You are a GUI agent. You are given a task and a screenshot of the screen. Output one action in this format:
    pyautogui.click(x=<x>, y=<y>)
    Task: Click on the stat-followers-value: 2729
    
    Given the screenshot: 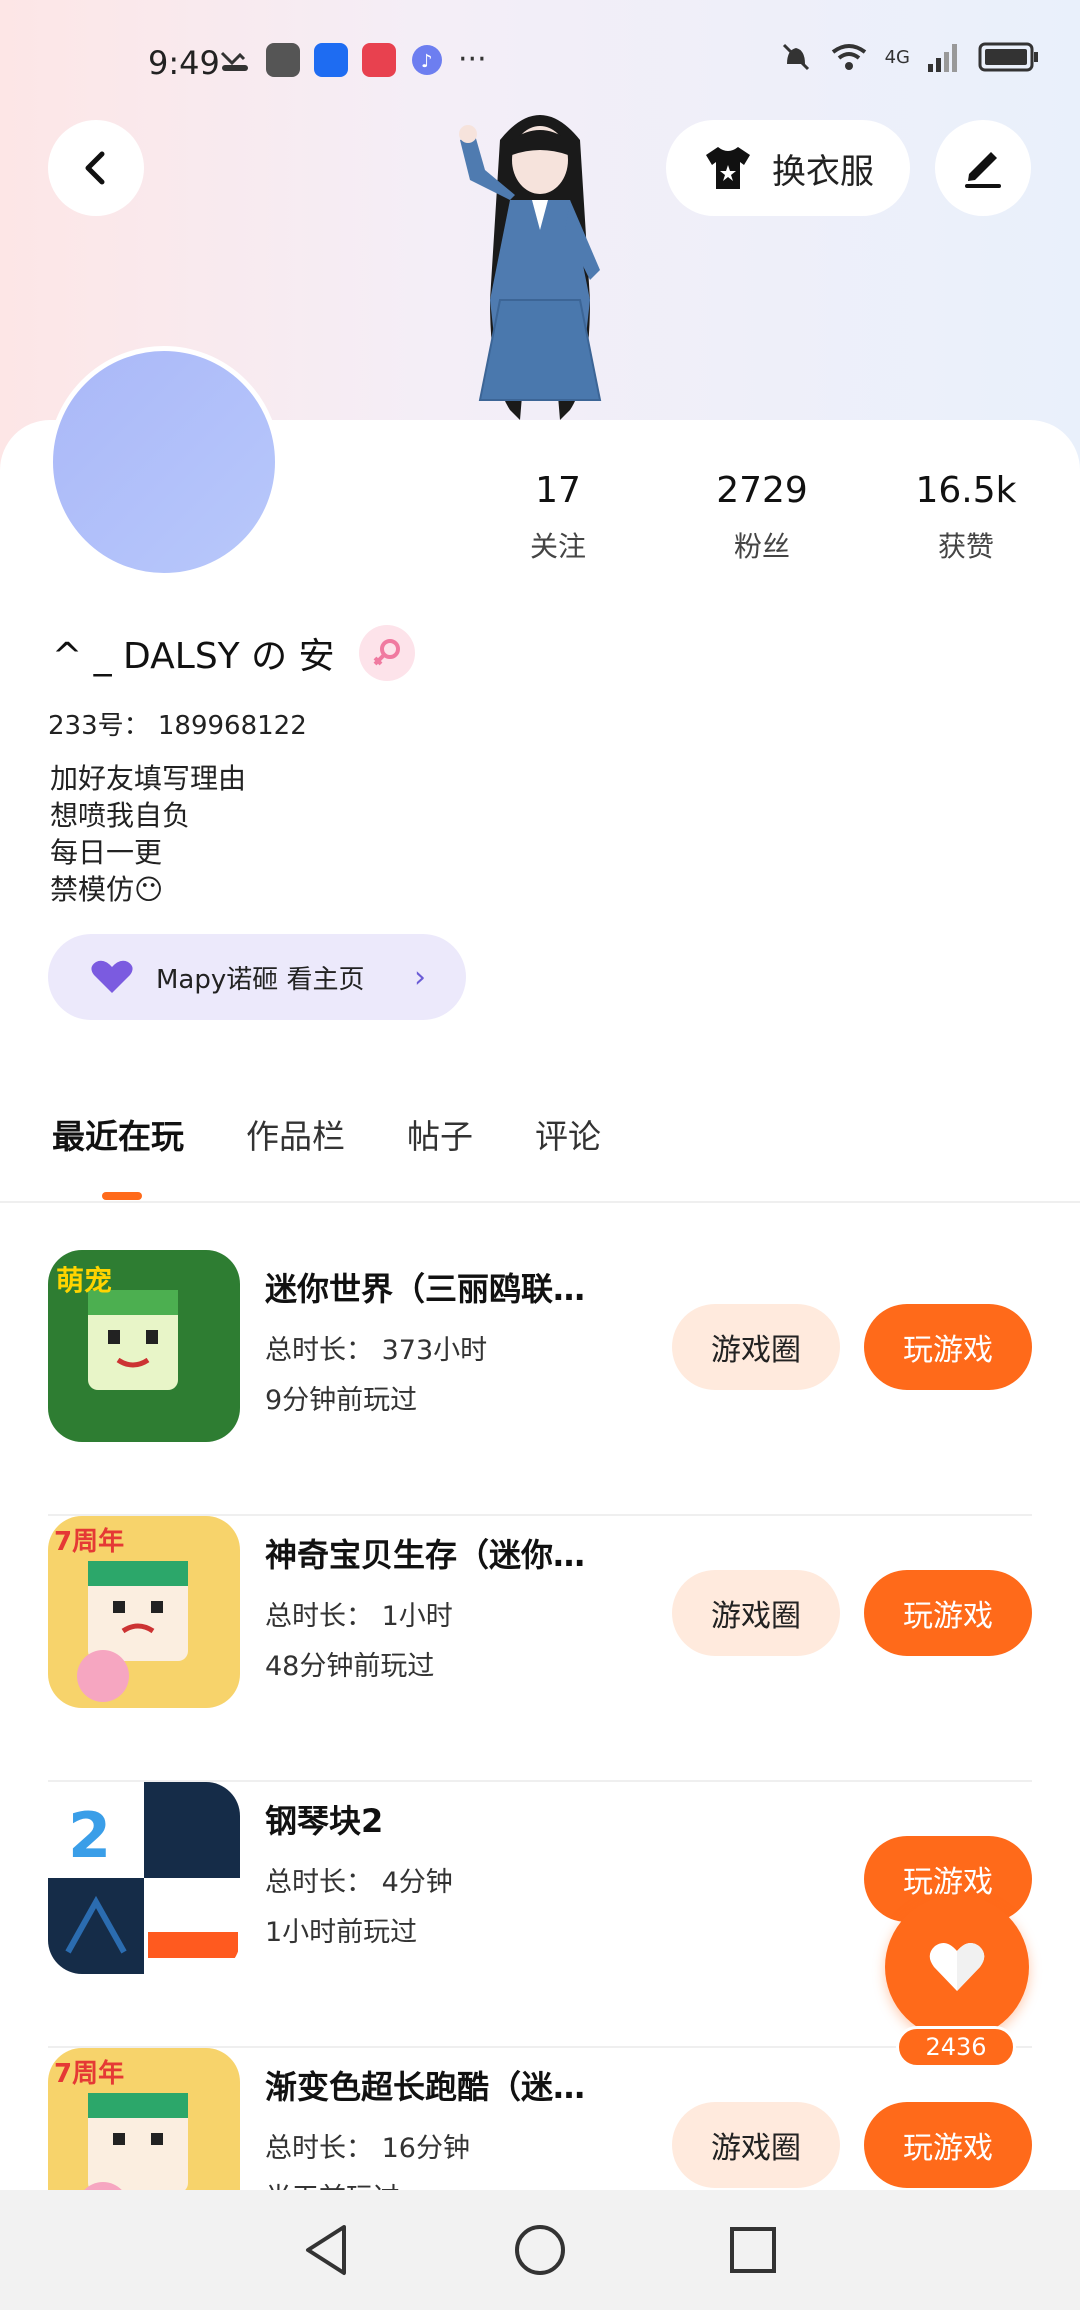 What is the action you would take?
    pyautogui.click(x=762, y=490)
    